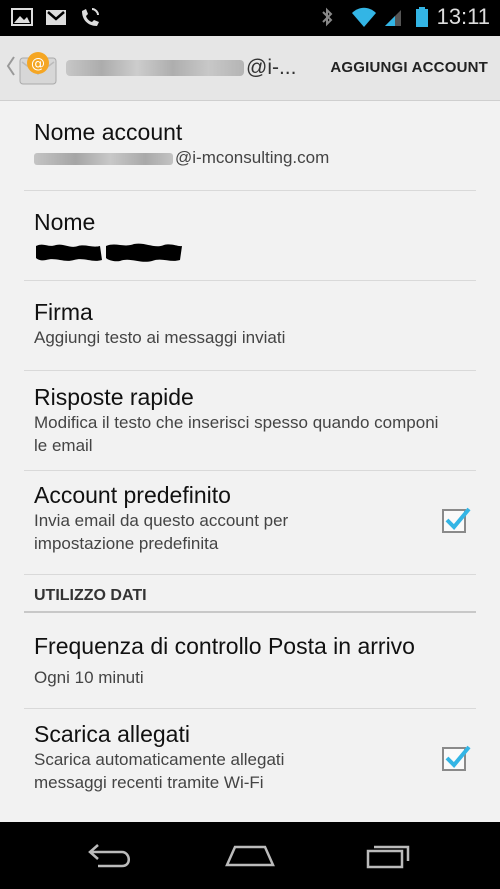 This screenshot has width=500, height=889. I want to click on setting-summary: Ogni 10 minuti, so click(89, 677).